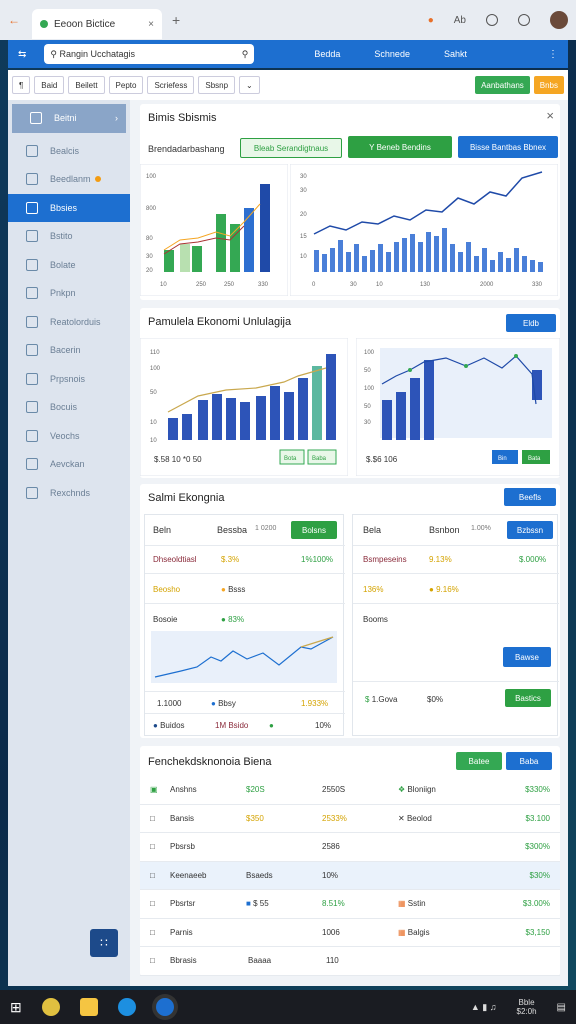 The image size is (576, 1024). Describe the element at coordinates (350, 819) in the screenshot. I see `table-row: □ Bansis $350 2533% ✕ Beolod $3.100` at that location.